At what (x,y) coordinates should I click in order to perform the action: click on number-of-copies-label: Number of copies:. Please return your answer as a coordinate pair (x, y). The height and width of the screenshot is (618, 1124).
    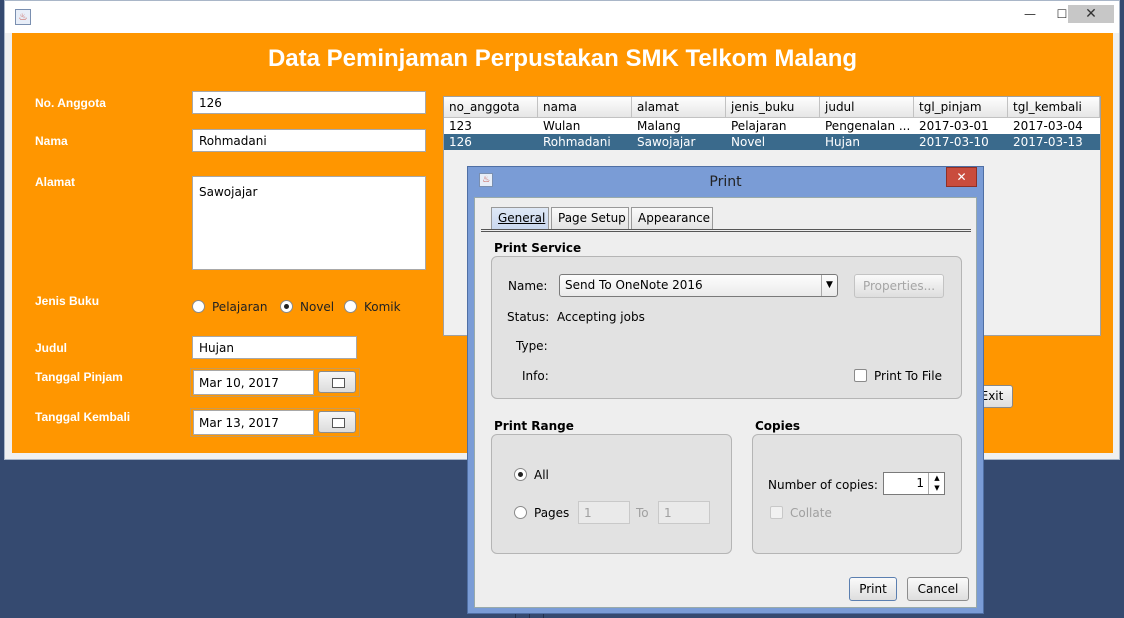
    Looking at the image, I should click on (823, 485).